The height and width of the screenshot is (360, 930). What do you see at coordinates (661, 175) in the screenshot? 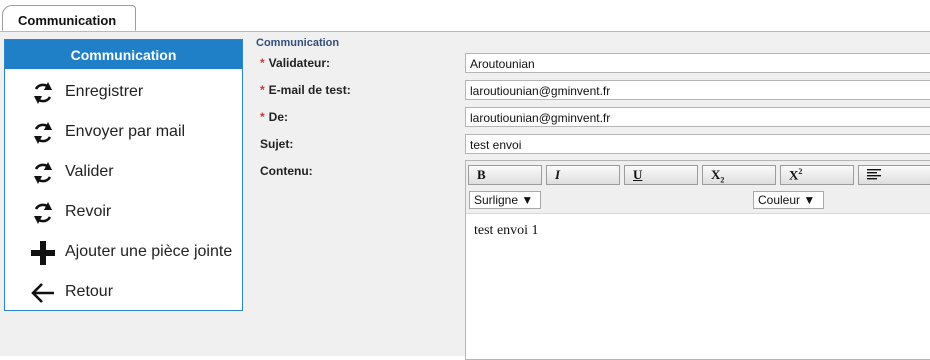
I see `underline-button: U` at bounding box center [661, 175].